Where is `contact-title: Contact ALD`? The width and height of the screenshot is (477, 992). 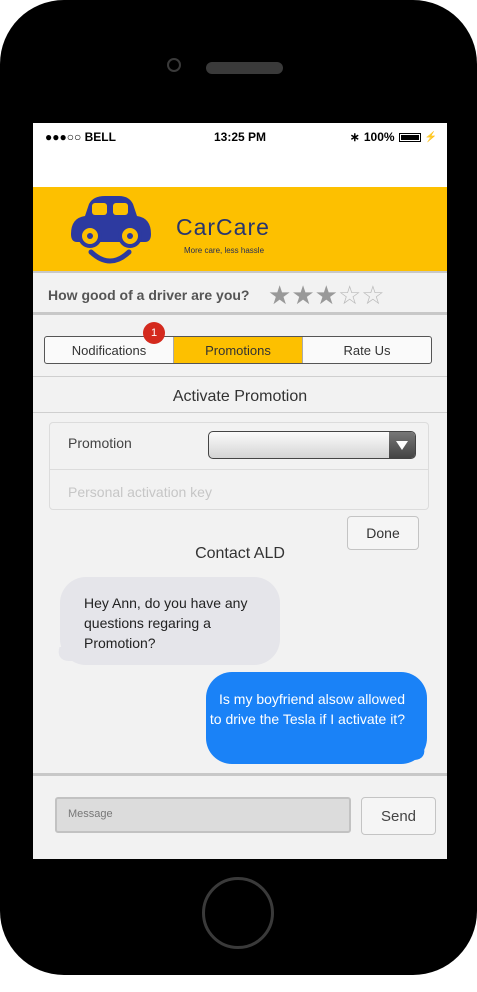 contact-title: Contact ALD is located at coordinates (240, 553).